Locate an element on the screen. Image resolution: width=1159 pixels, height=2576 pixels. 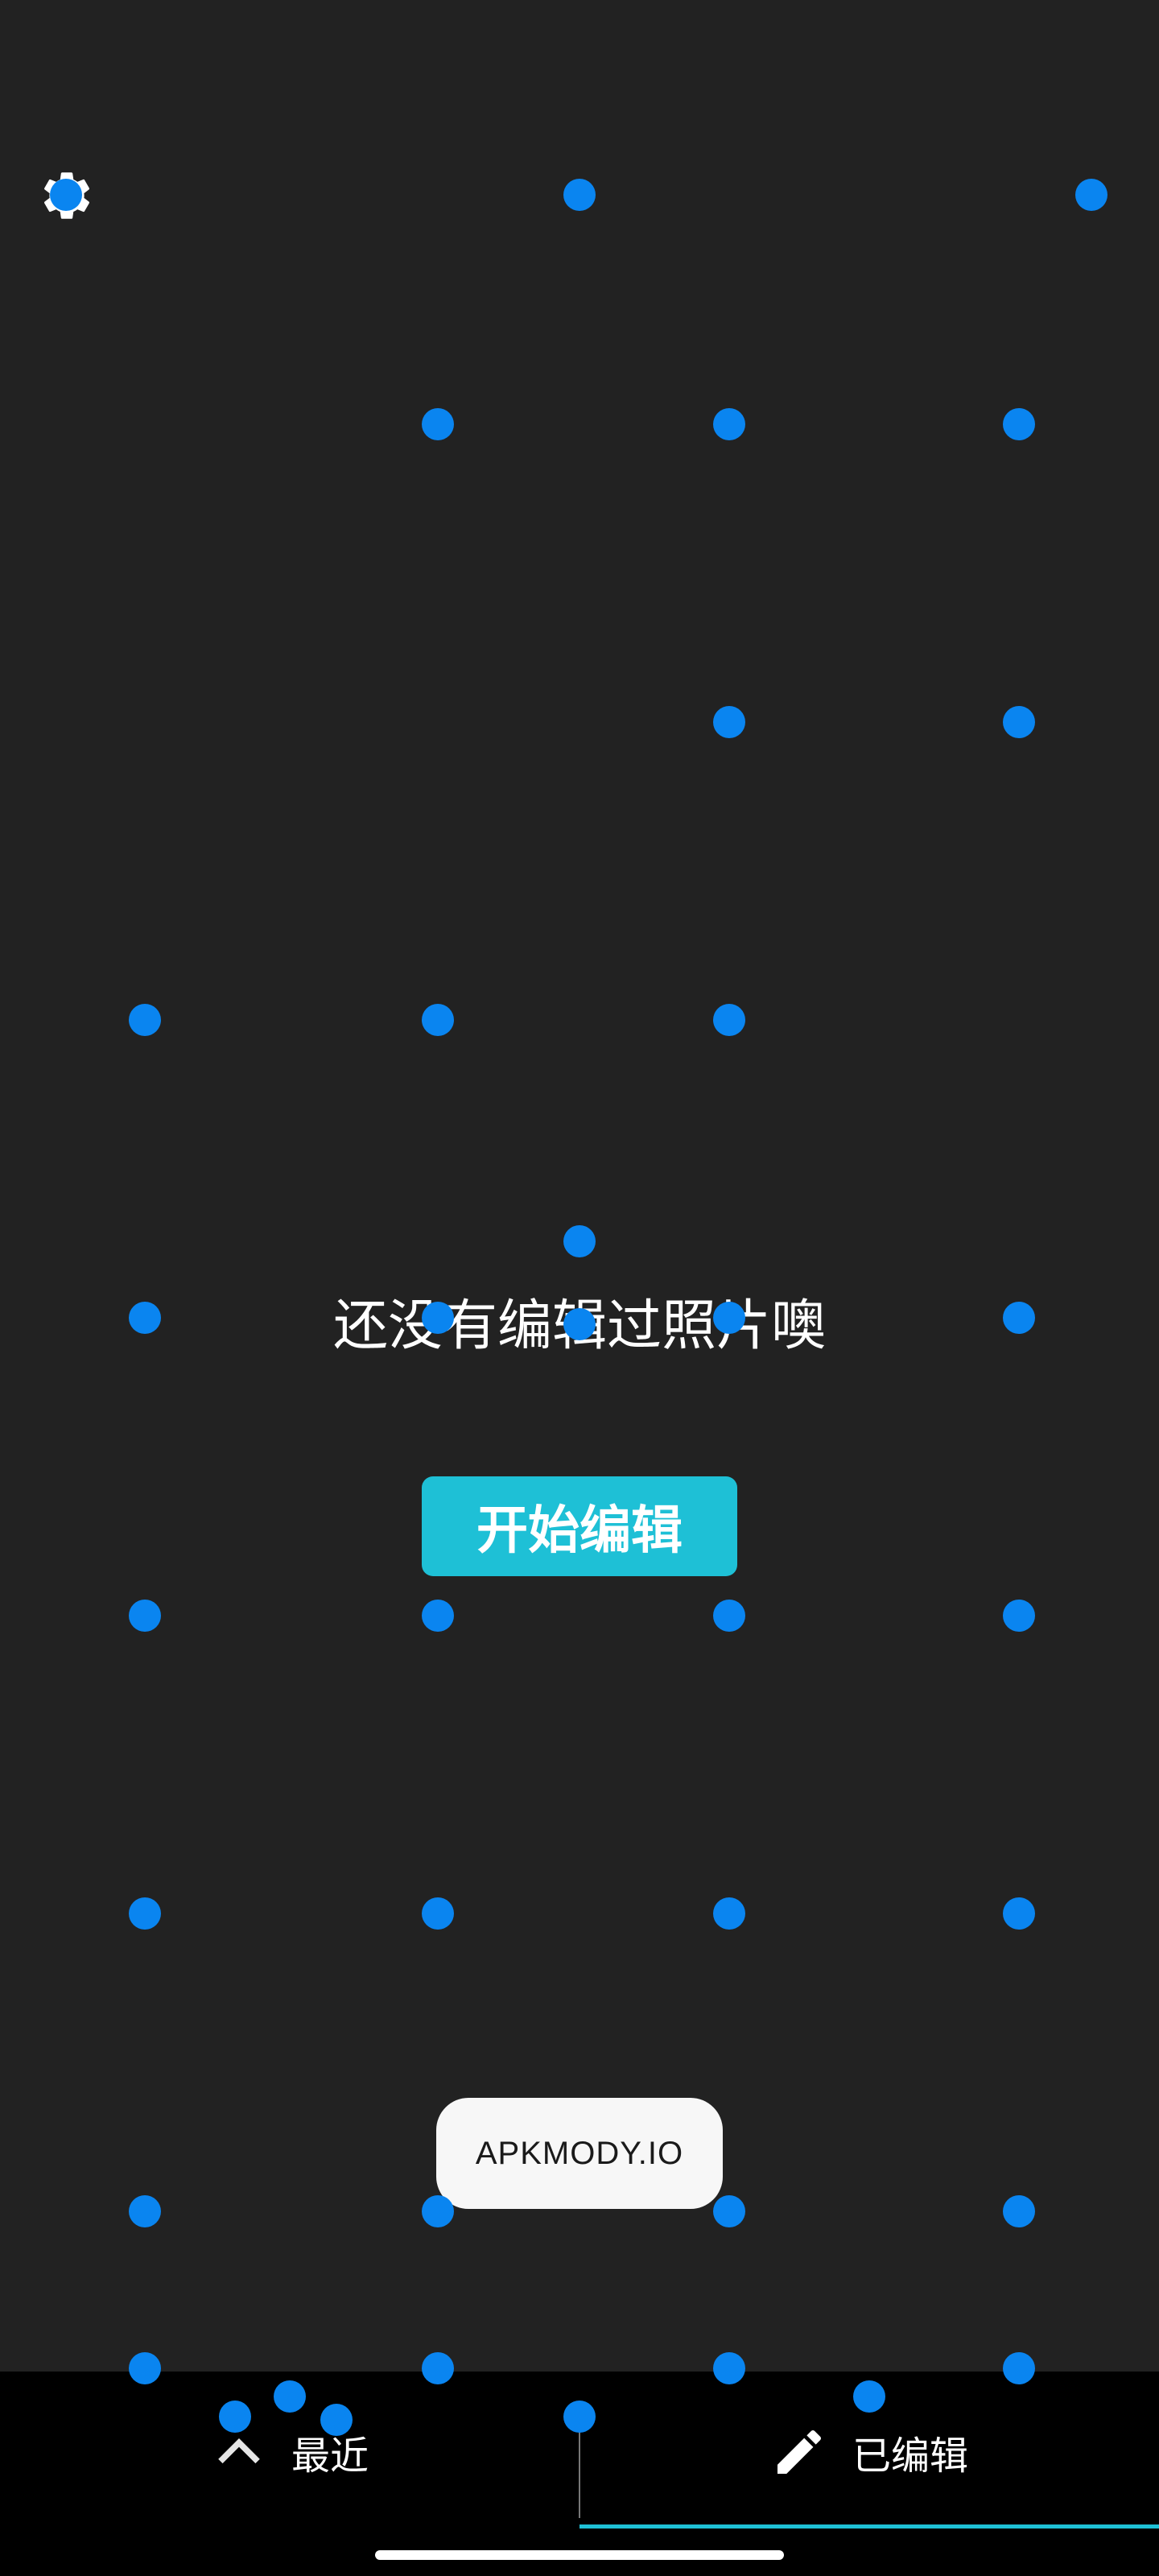
chevron-up-icon is located at coordinates (239, 2451).